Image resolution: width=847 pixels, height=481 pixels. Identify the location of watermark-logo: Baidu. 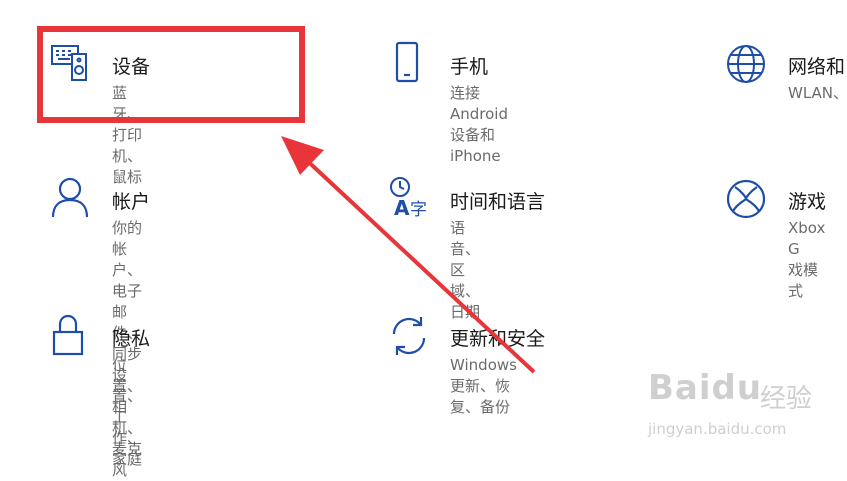
(705, 388).